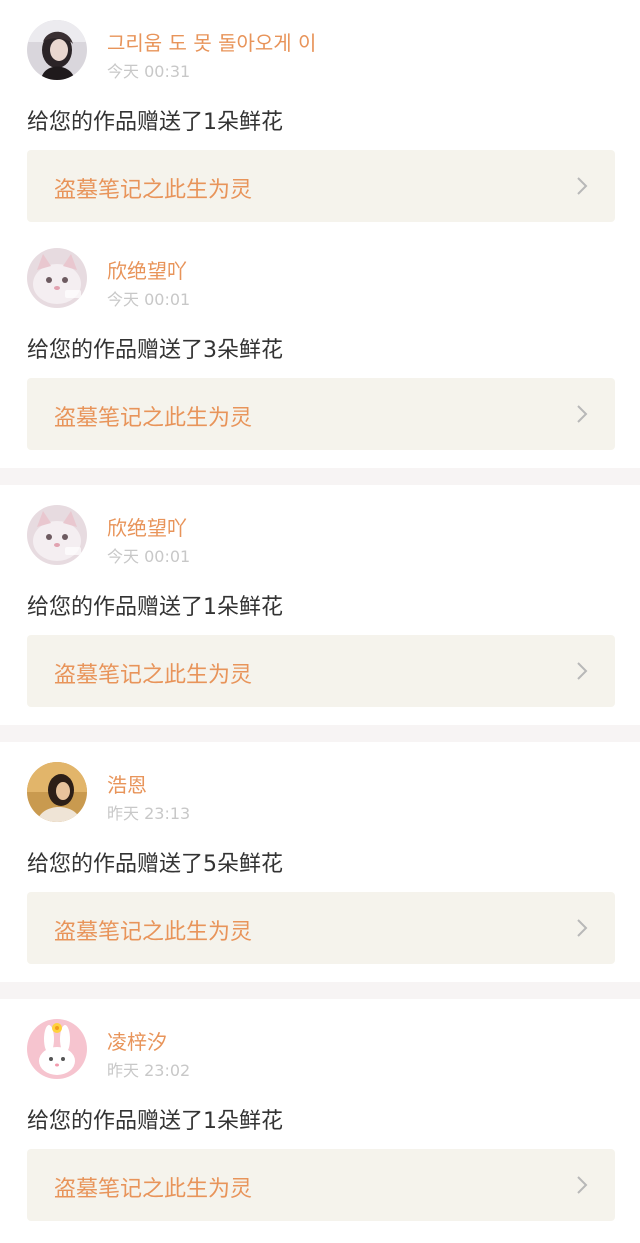 The width and height of the screenshot is (640, 1243). I want to click on avatar-pink-bunny-icon, so click(57, 1049).